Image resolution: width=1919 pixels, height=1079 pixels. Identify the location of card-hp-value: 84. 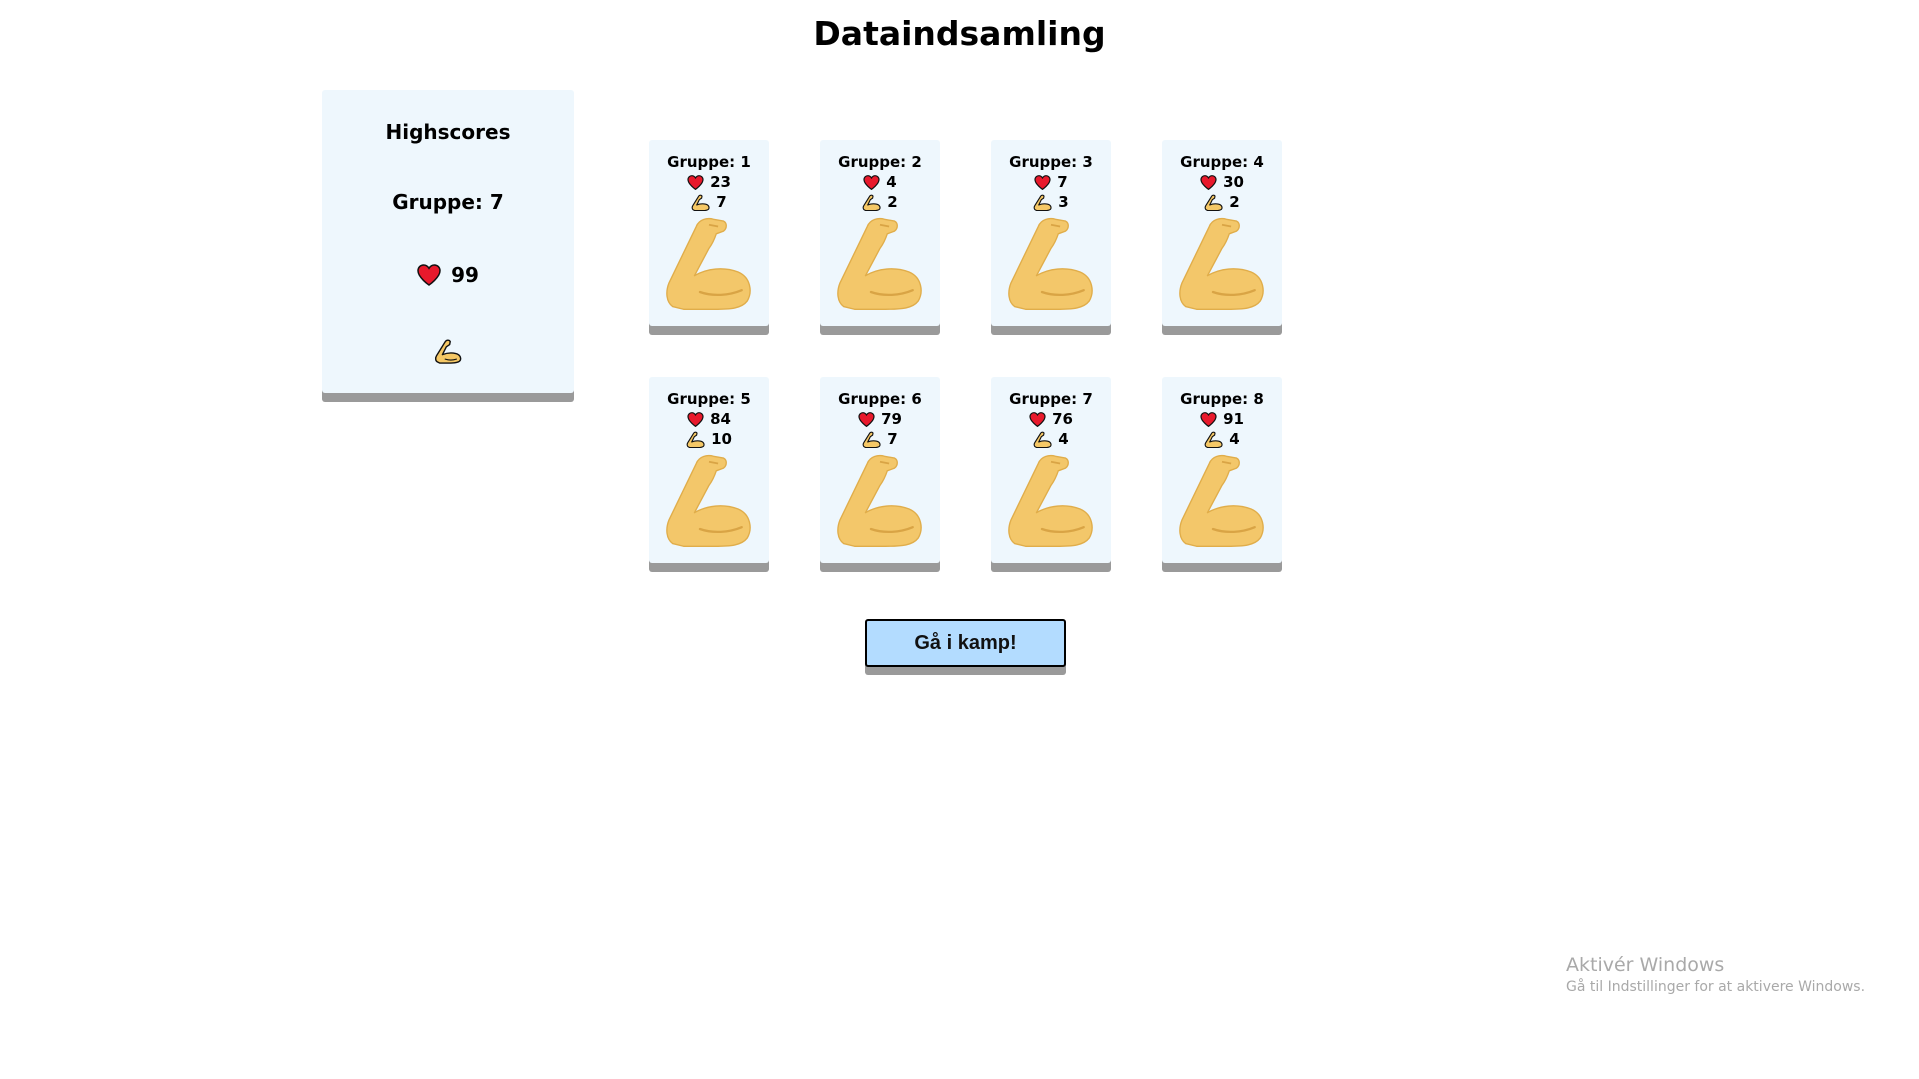
(720, 419).